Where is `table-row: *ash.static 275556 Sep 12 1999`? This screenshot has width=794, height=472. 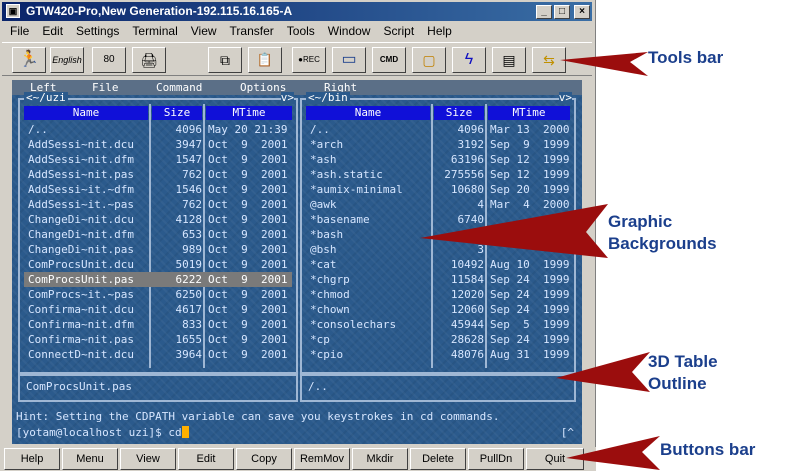
table-row: *ash.static 275556 Sep 12 1999 is located at coordinates (440, 174).